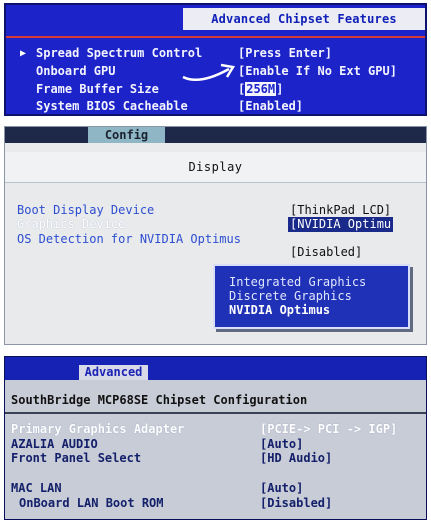 This screenshot has height=523, width=431. Describe the element at coordinates (281, 444) in the screenshot. I see `setting-value-azalia-audio: [Auto]` at that location.